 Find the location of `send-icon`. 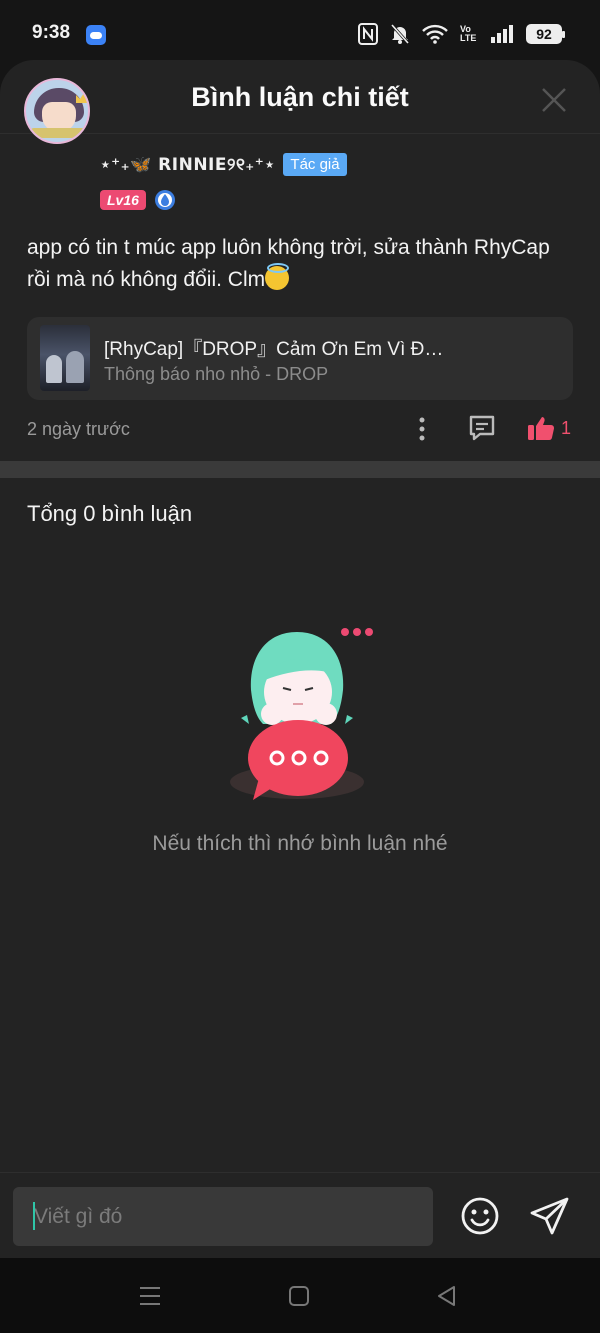

send-icon is located at coordinates (550, 1216).